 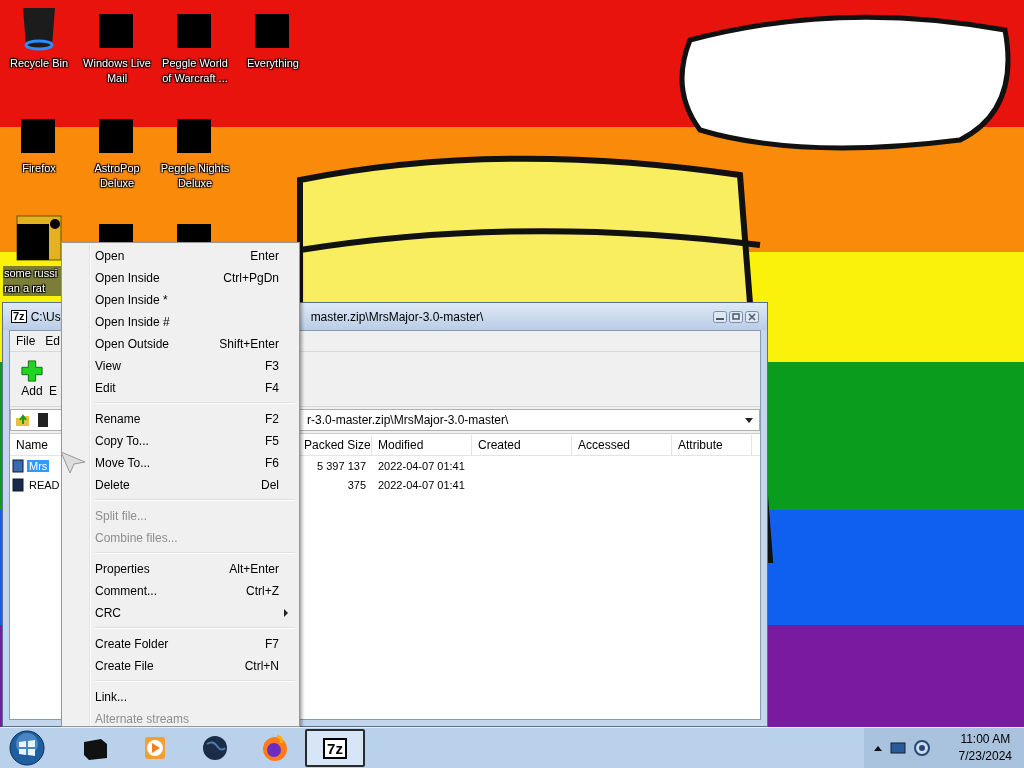 I want to click on table-cell-text: 5 397 137, so click(x=341, y=465).